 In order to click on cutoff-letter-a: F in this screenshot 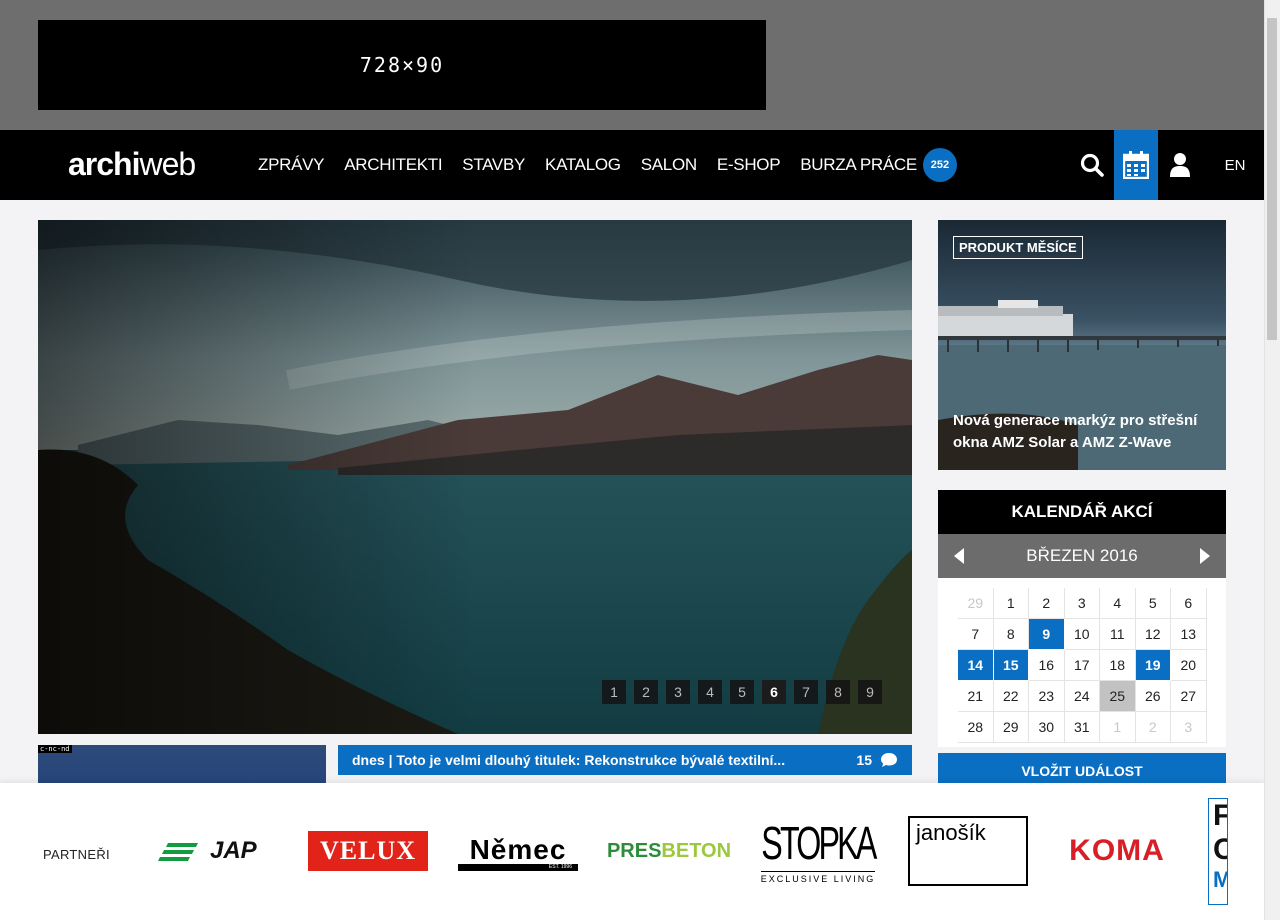, I will do `click(1220, 816)`.